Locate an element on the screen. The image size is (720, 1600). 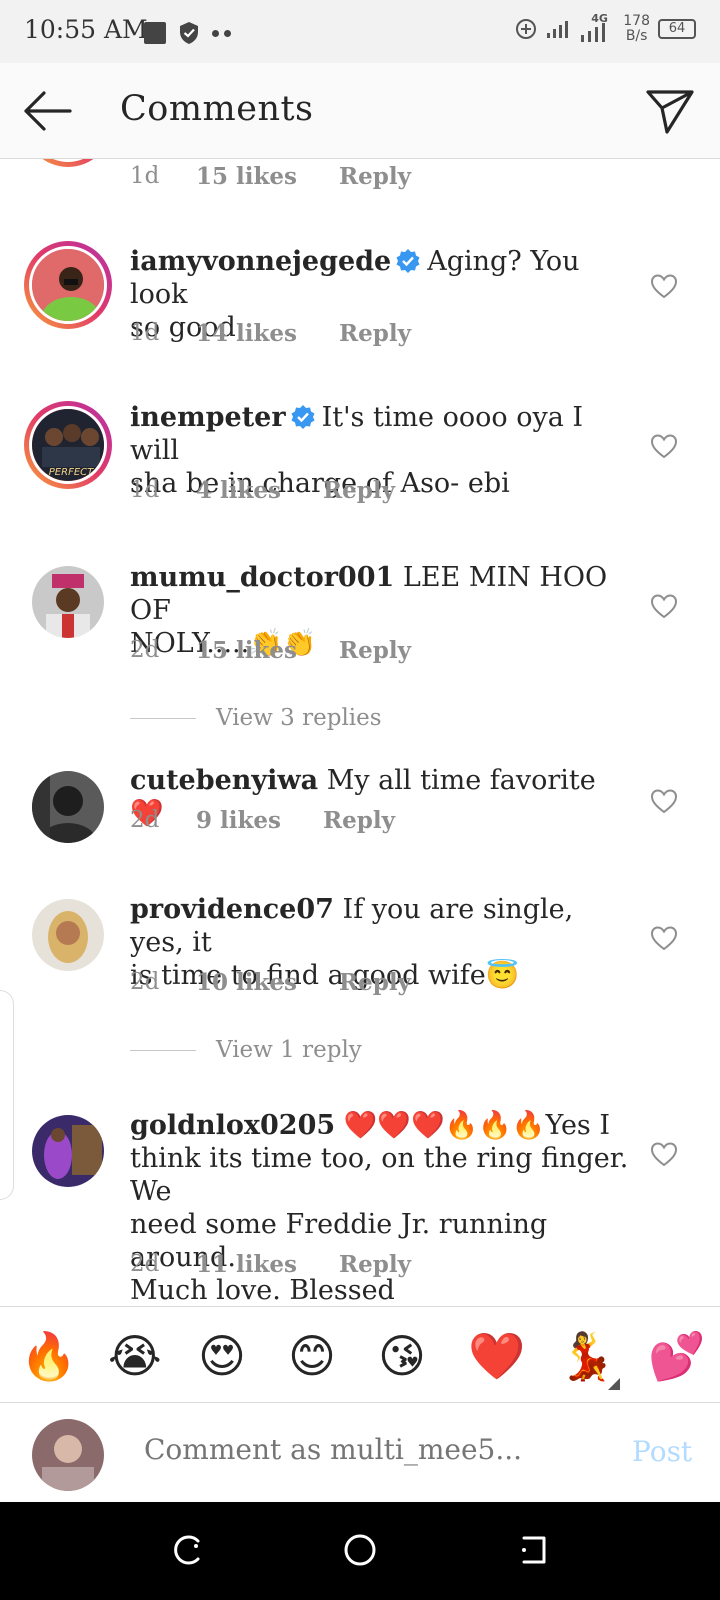
comment-meta: 1d 4 likes Reply is located at coordinates (262, 490).